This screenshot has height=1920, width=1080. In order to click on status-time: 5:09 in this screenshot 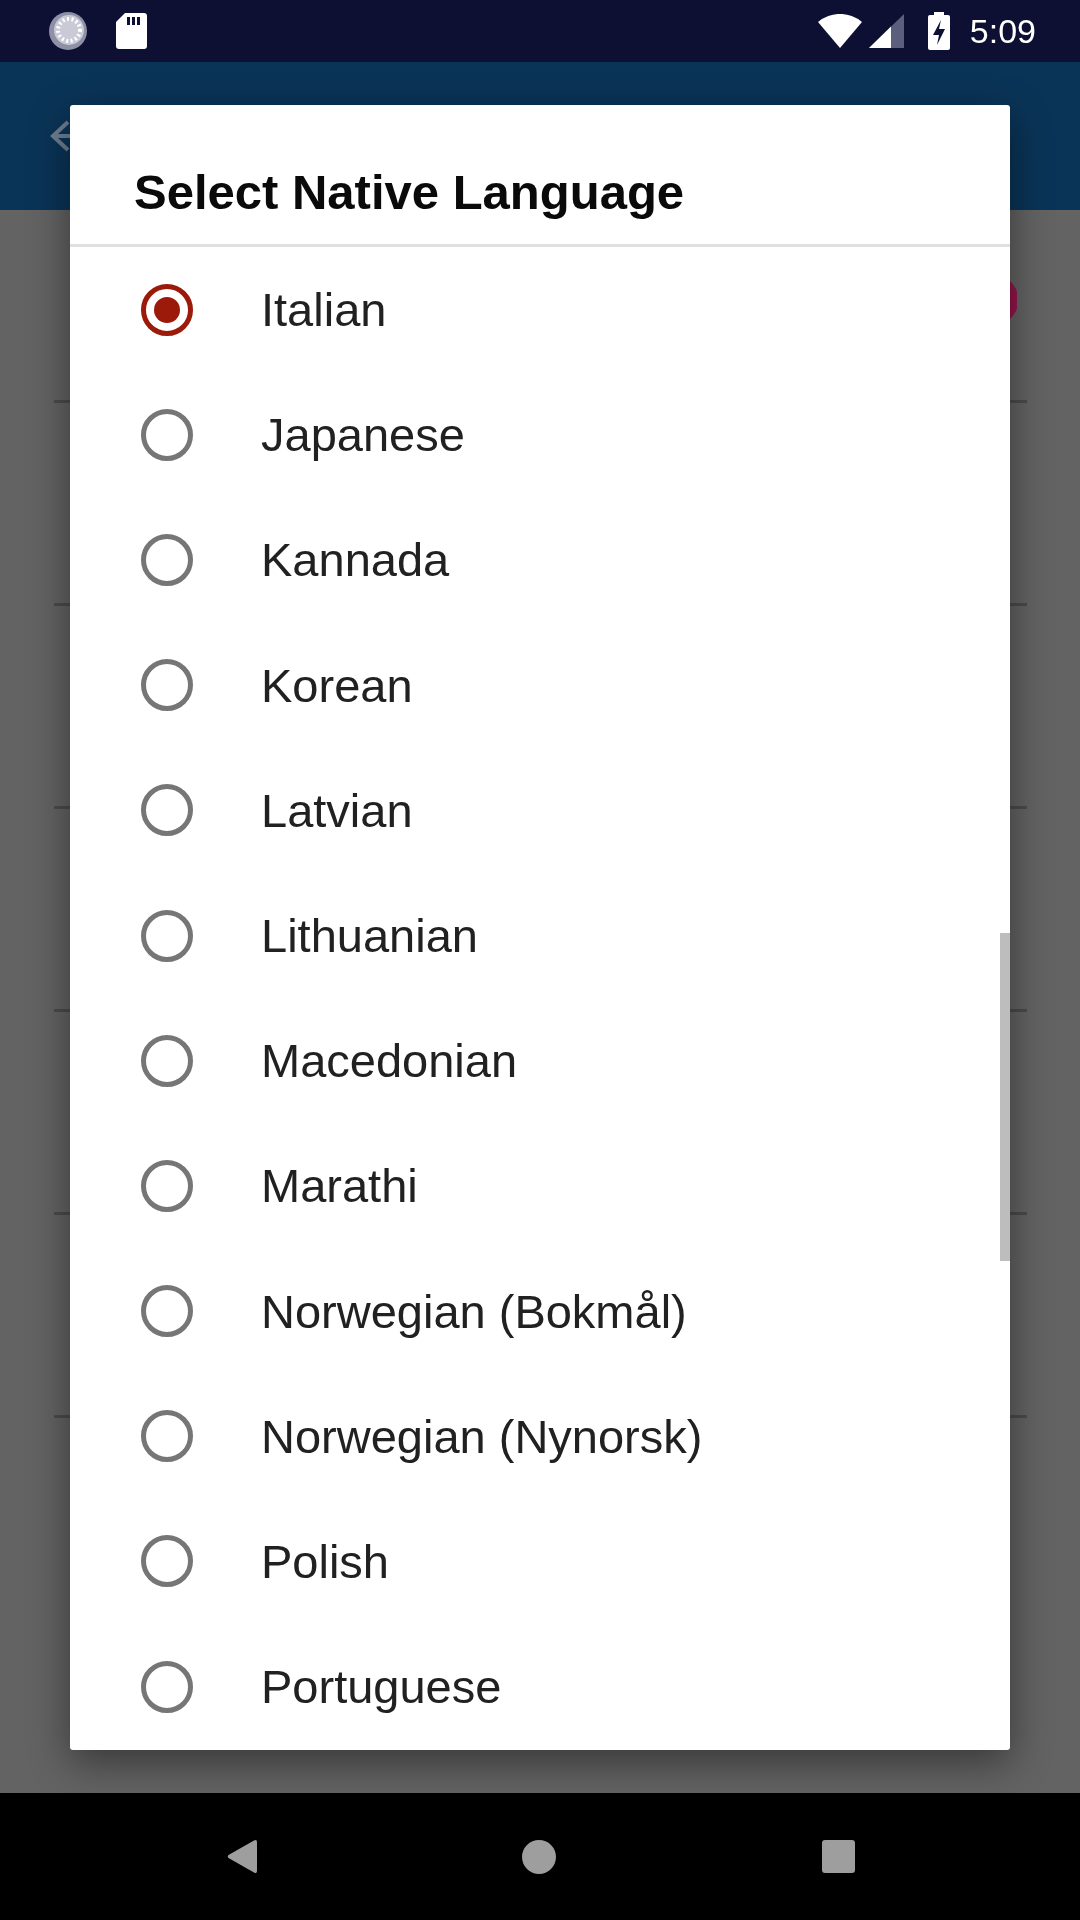, I will do `click(1002, 31)`.